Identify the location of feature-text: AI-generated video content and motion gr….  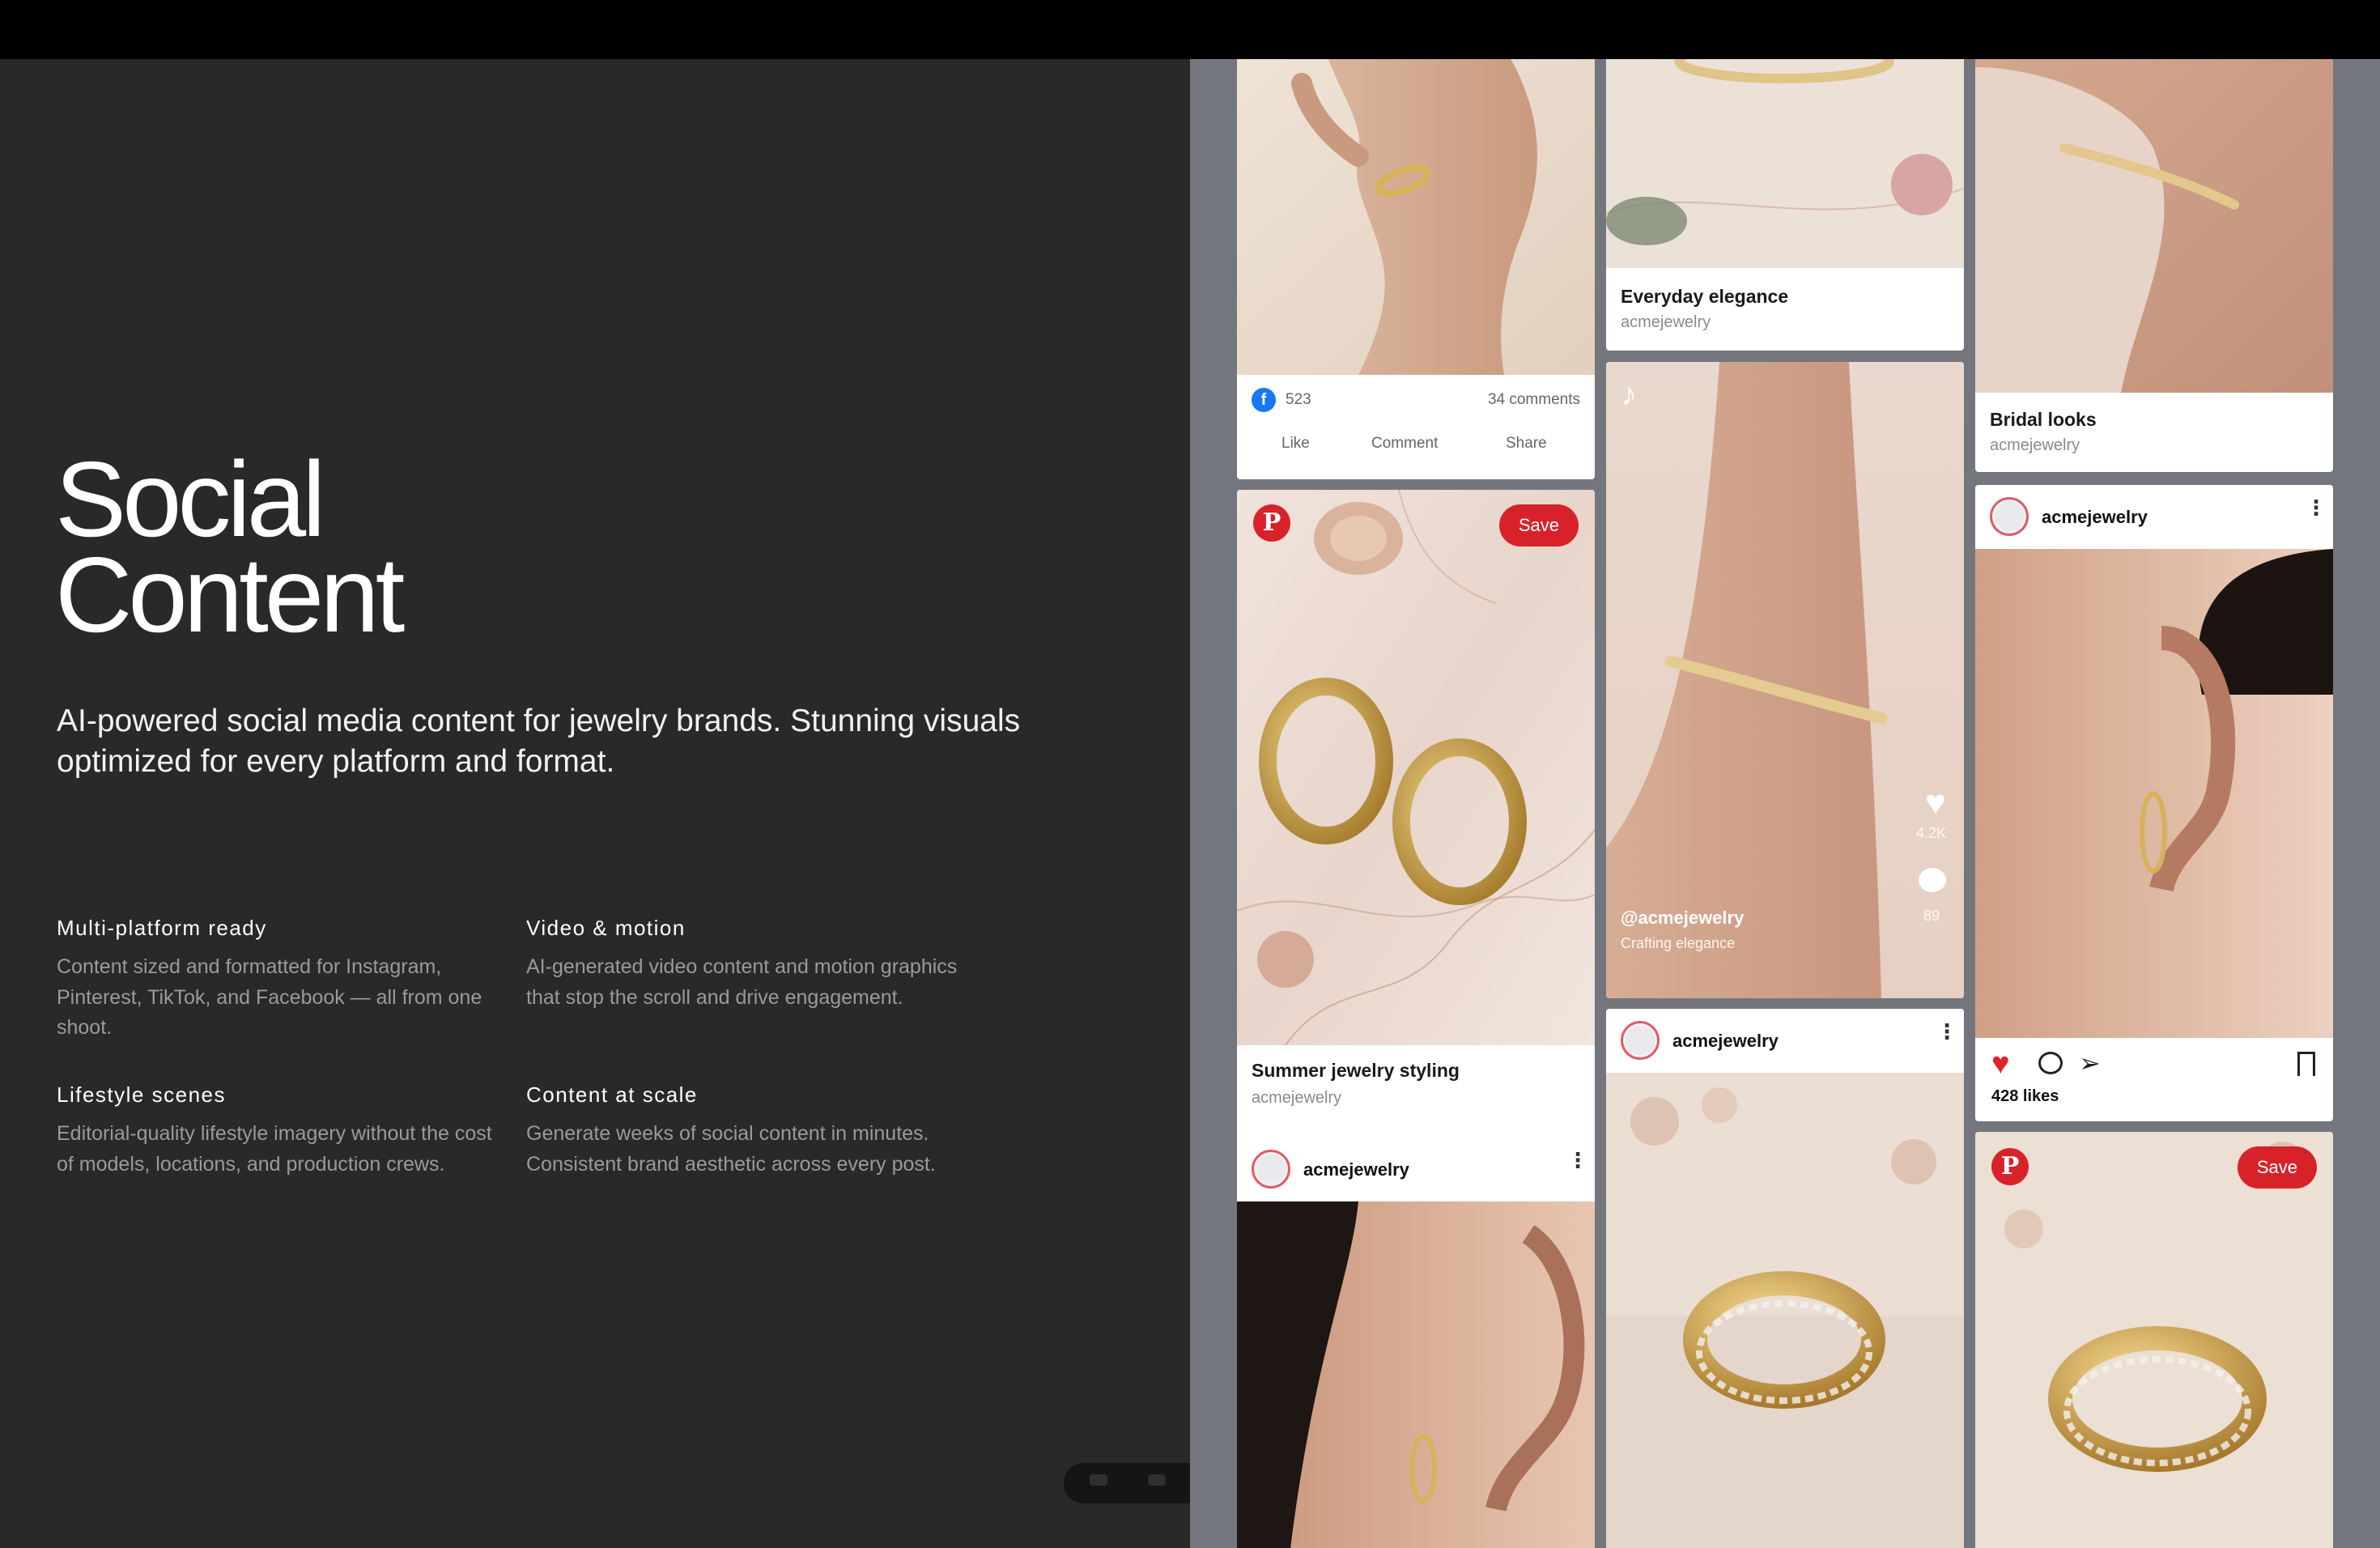
(742, 982).